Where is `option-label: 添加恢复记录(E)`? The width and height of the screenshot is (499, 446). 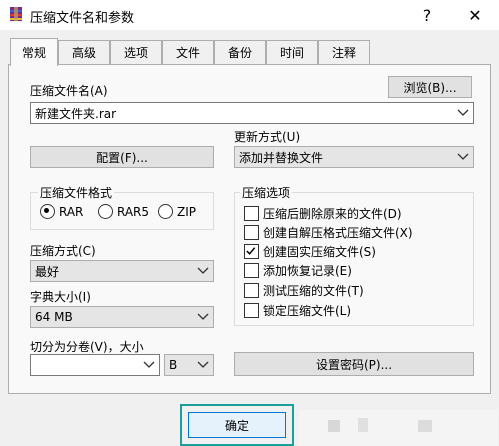
option-label: 添加恢复记录(E) is located at coordinates (307, 271).